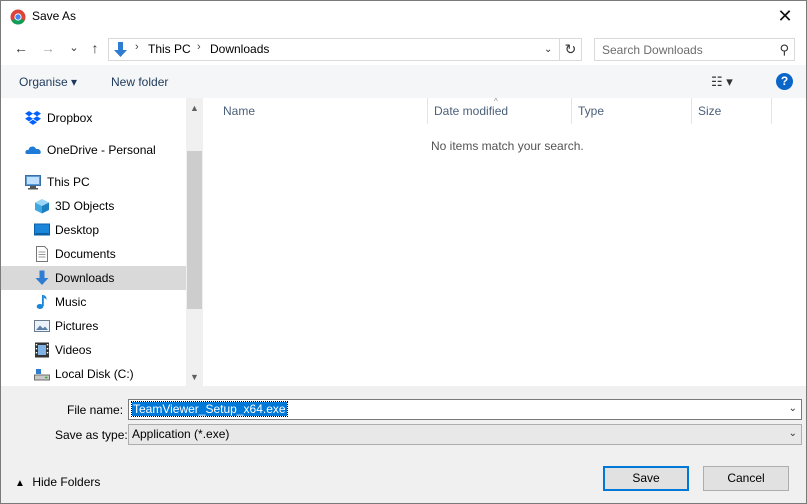  Describe the element at coordinates (42, 254) in the screenshot. I see `documents-icon` at that location.